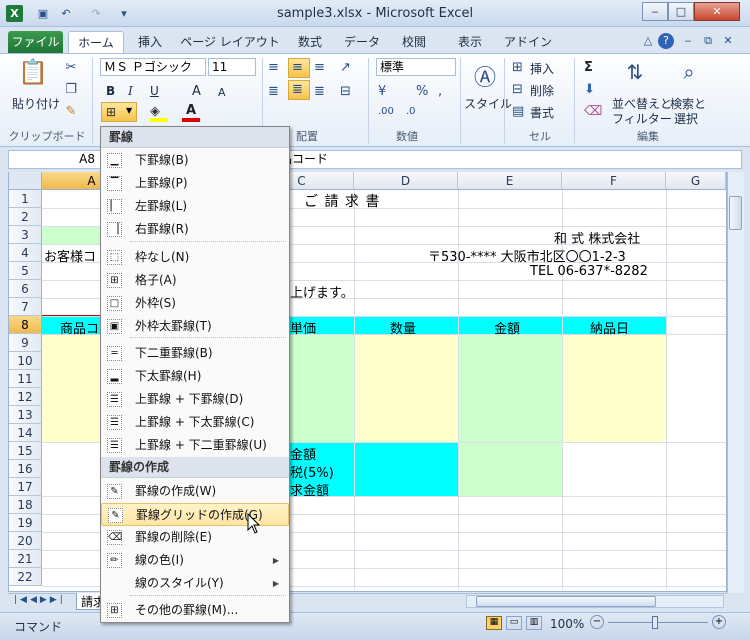 The image size is (750, 640). What do you see at coordinates (708, 41) in the screenshot?
I see `doc-restore-icon: ⧉` at bounding box center [708, 41].